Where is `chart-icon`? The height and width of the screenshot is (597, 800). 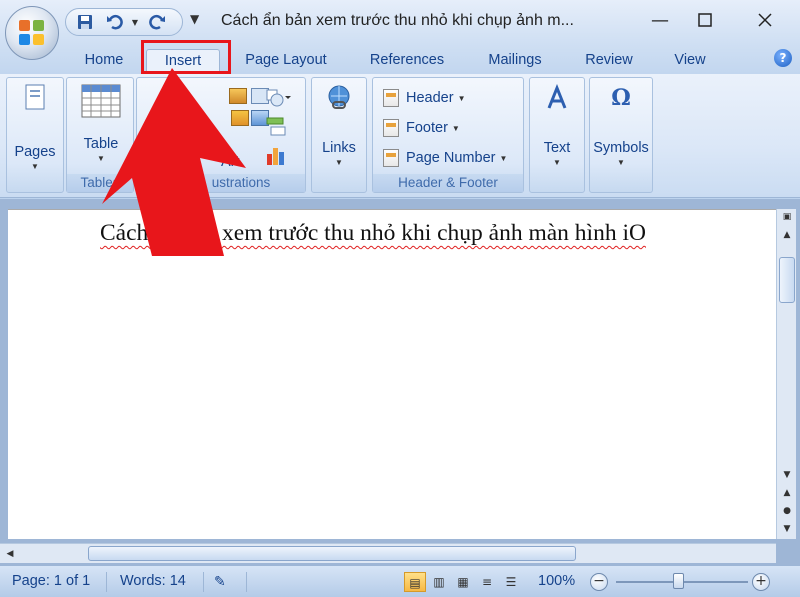 chart-icon is located at coordinates (276, 155).